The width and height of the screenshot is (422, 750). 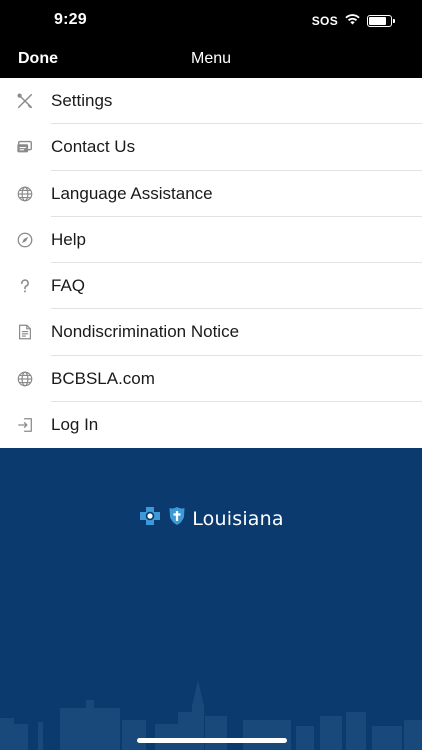 What do you see at coordinates (238, 518) in the screenshot?
I see `logo-text: Louisiana` at bounding box center [238, 518].